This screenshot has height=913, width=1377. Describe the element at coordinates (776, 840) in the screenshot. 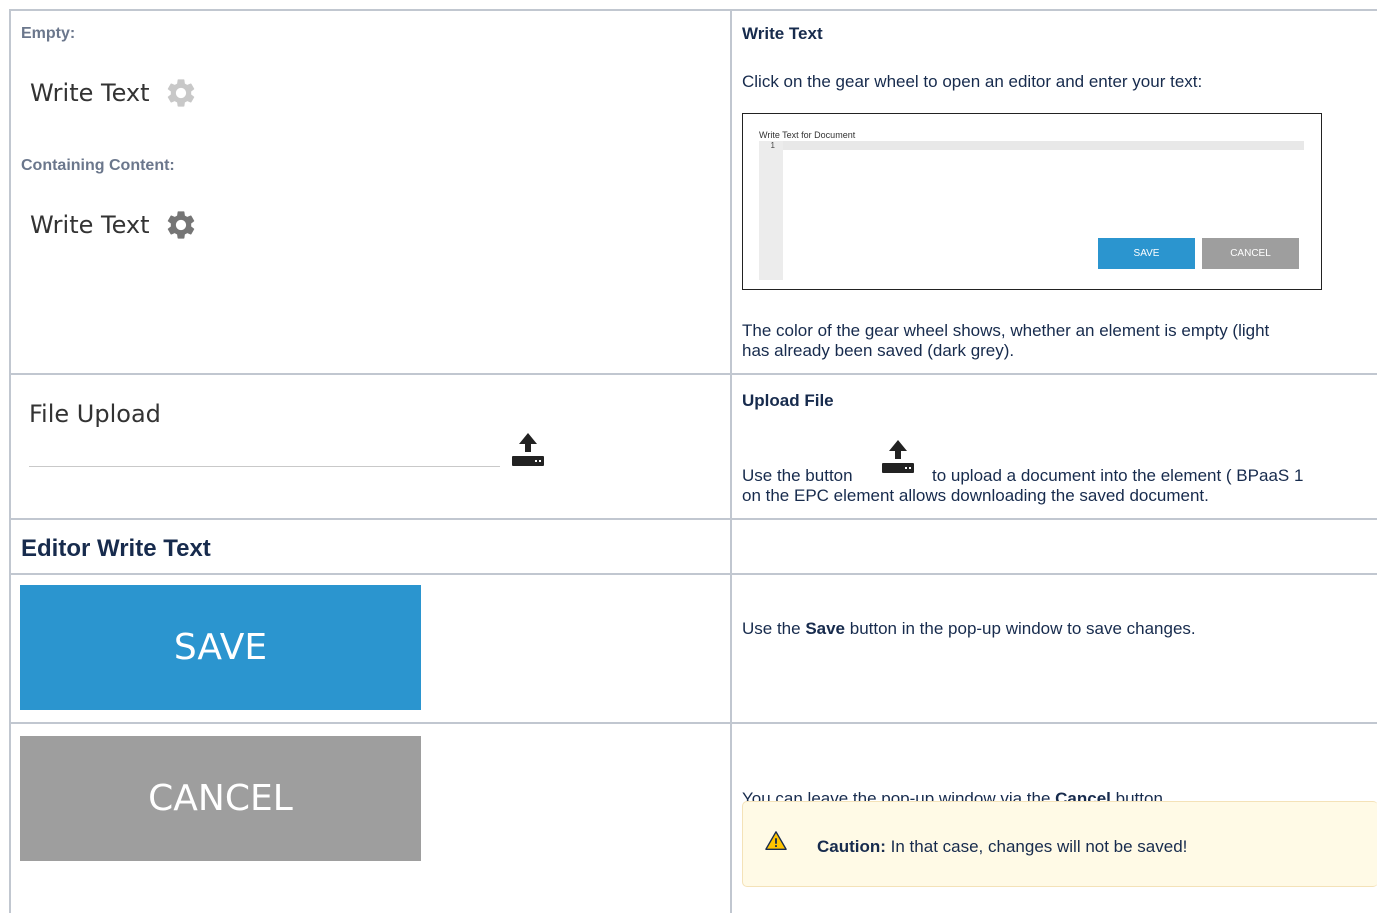

I see `warning-icon` at that location.